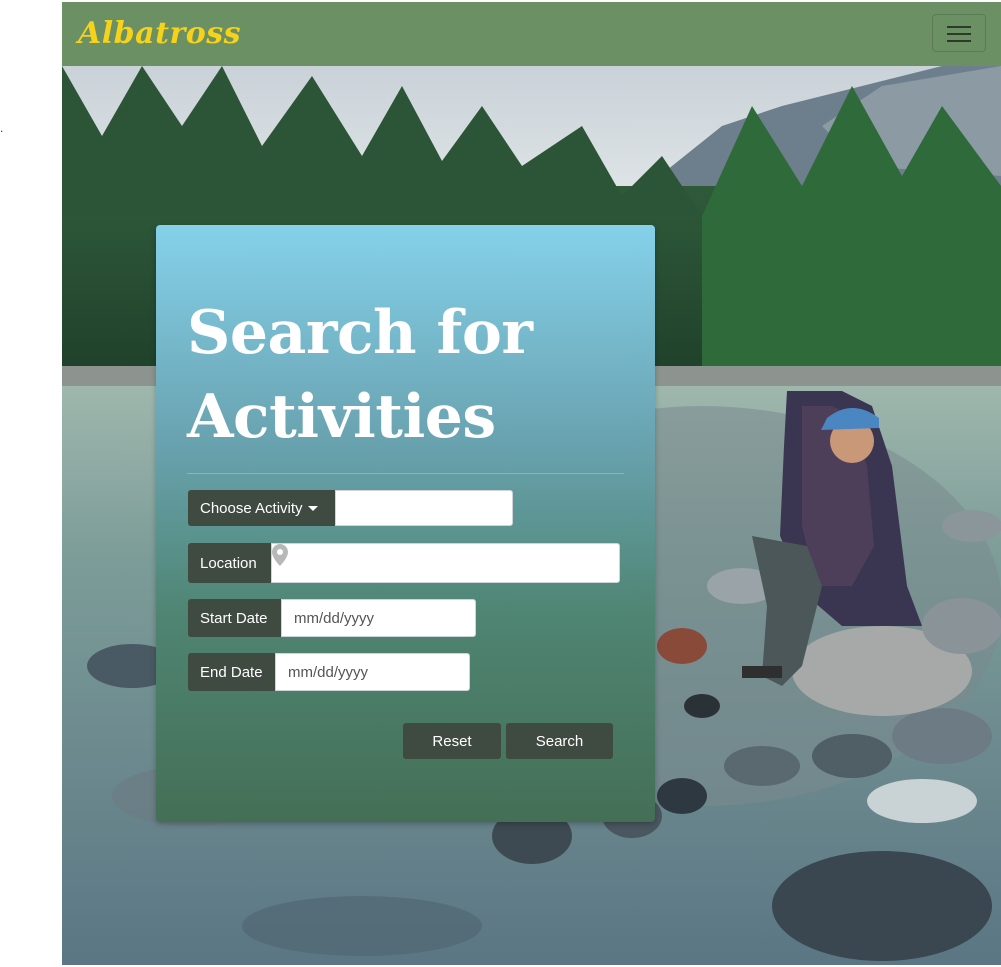 This screenshot has width=1001, height=967. I want to click on choose-activity-label: Choose Activity, so click(251, 508).